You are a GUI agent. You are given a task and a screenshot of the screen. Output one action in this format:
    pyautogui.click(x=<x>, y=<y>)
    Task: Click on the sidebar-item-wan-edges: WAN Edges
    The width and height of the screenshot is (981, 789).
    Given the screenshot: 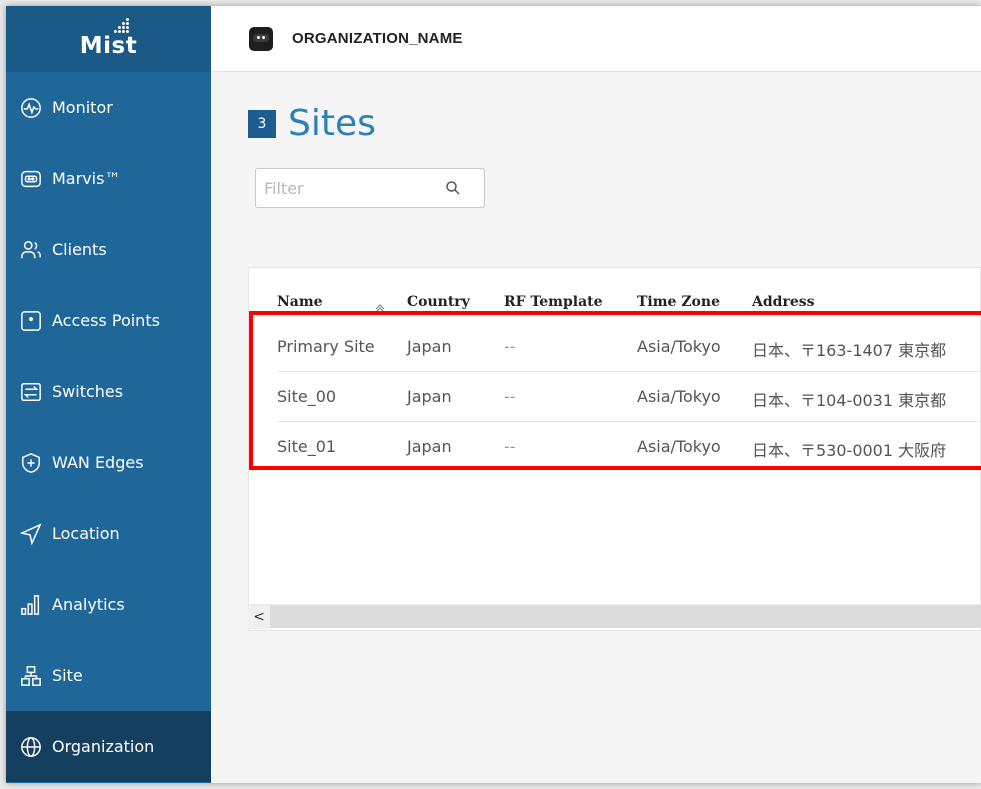 What is the action you would take?
    pyautogui.click(x=108, y=462)
    